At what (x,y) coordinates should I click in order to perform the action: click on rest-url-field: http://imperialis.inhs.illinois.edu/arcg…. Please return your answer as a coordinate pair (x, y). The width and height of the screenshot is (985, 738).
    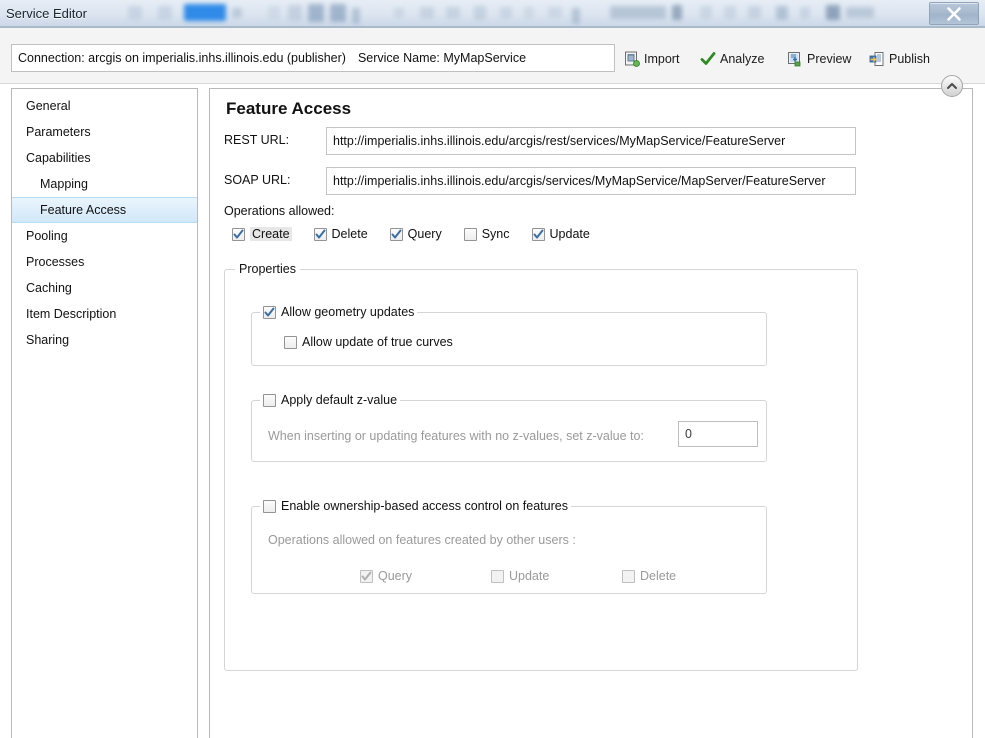
    Looking at the image, I should click on (591, 141).